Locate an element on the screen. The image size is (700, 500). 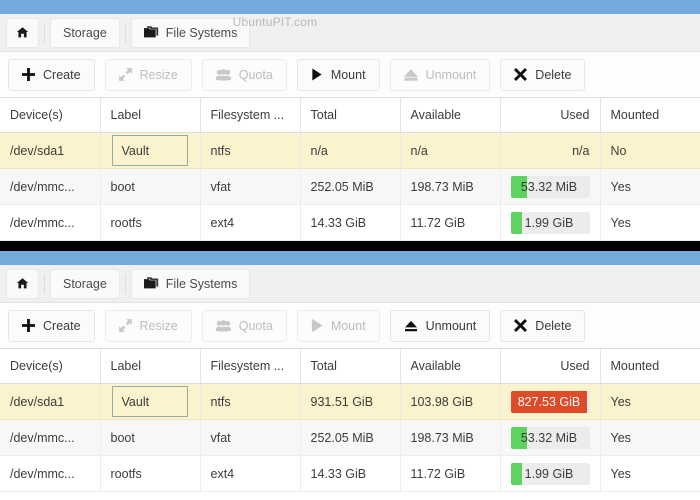
cell-available: 11.72 GiB is located at coordinates (450, 473).